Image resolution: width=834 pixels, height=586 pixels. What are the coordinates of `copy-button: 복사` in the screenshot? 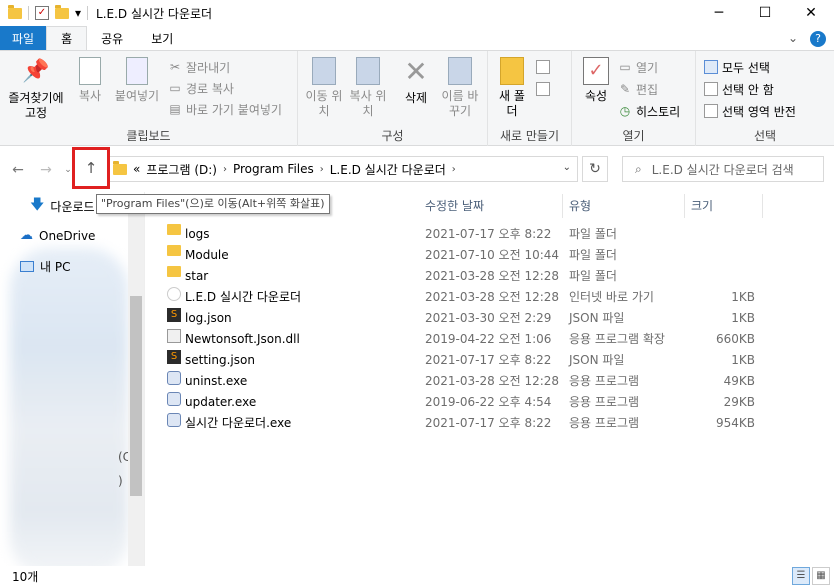 It's located at (90, 80).